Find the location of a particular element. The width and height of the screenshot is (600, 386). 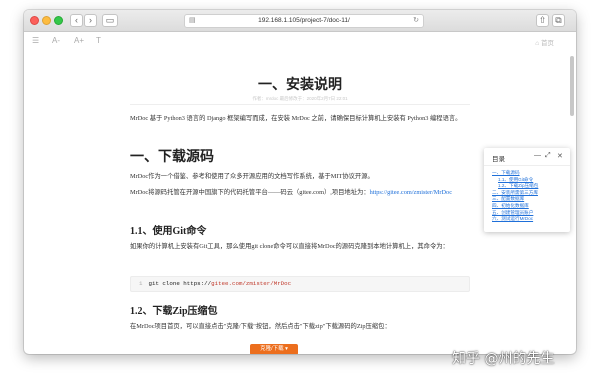

home-link: ⌂ 首页 is located at coordinates (544, 42).